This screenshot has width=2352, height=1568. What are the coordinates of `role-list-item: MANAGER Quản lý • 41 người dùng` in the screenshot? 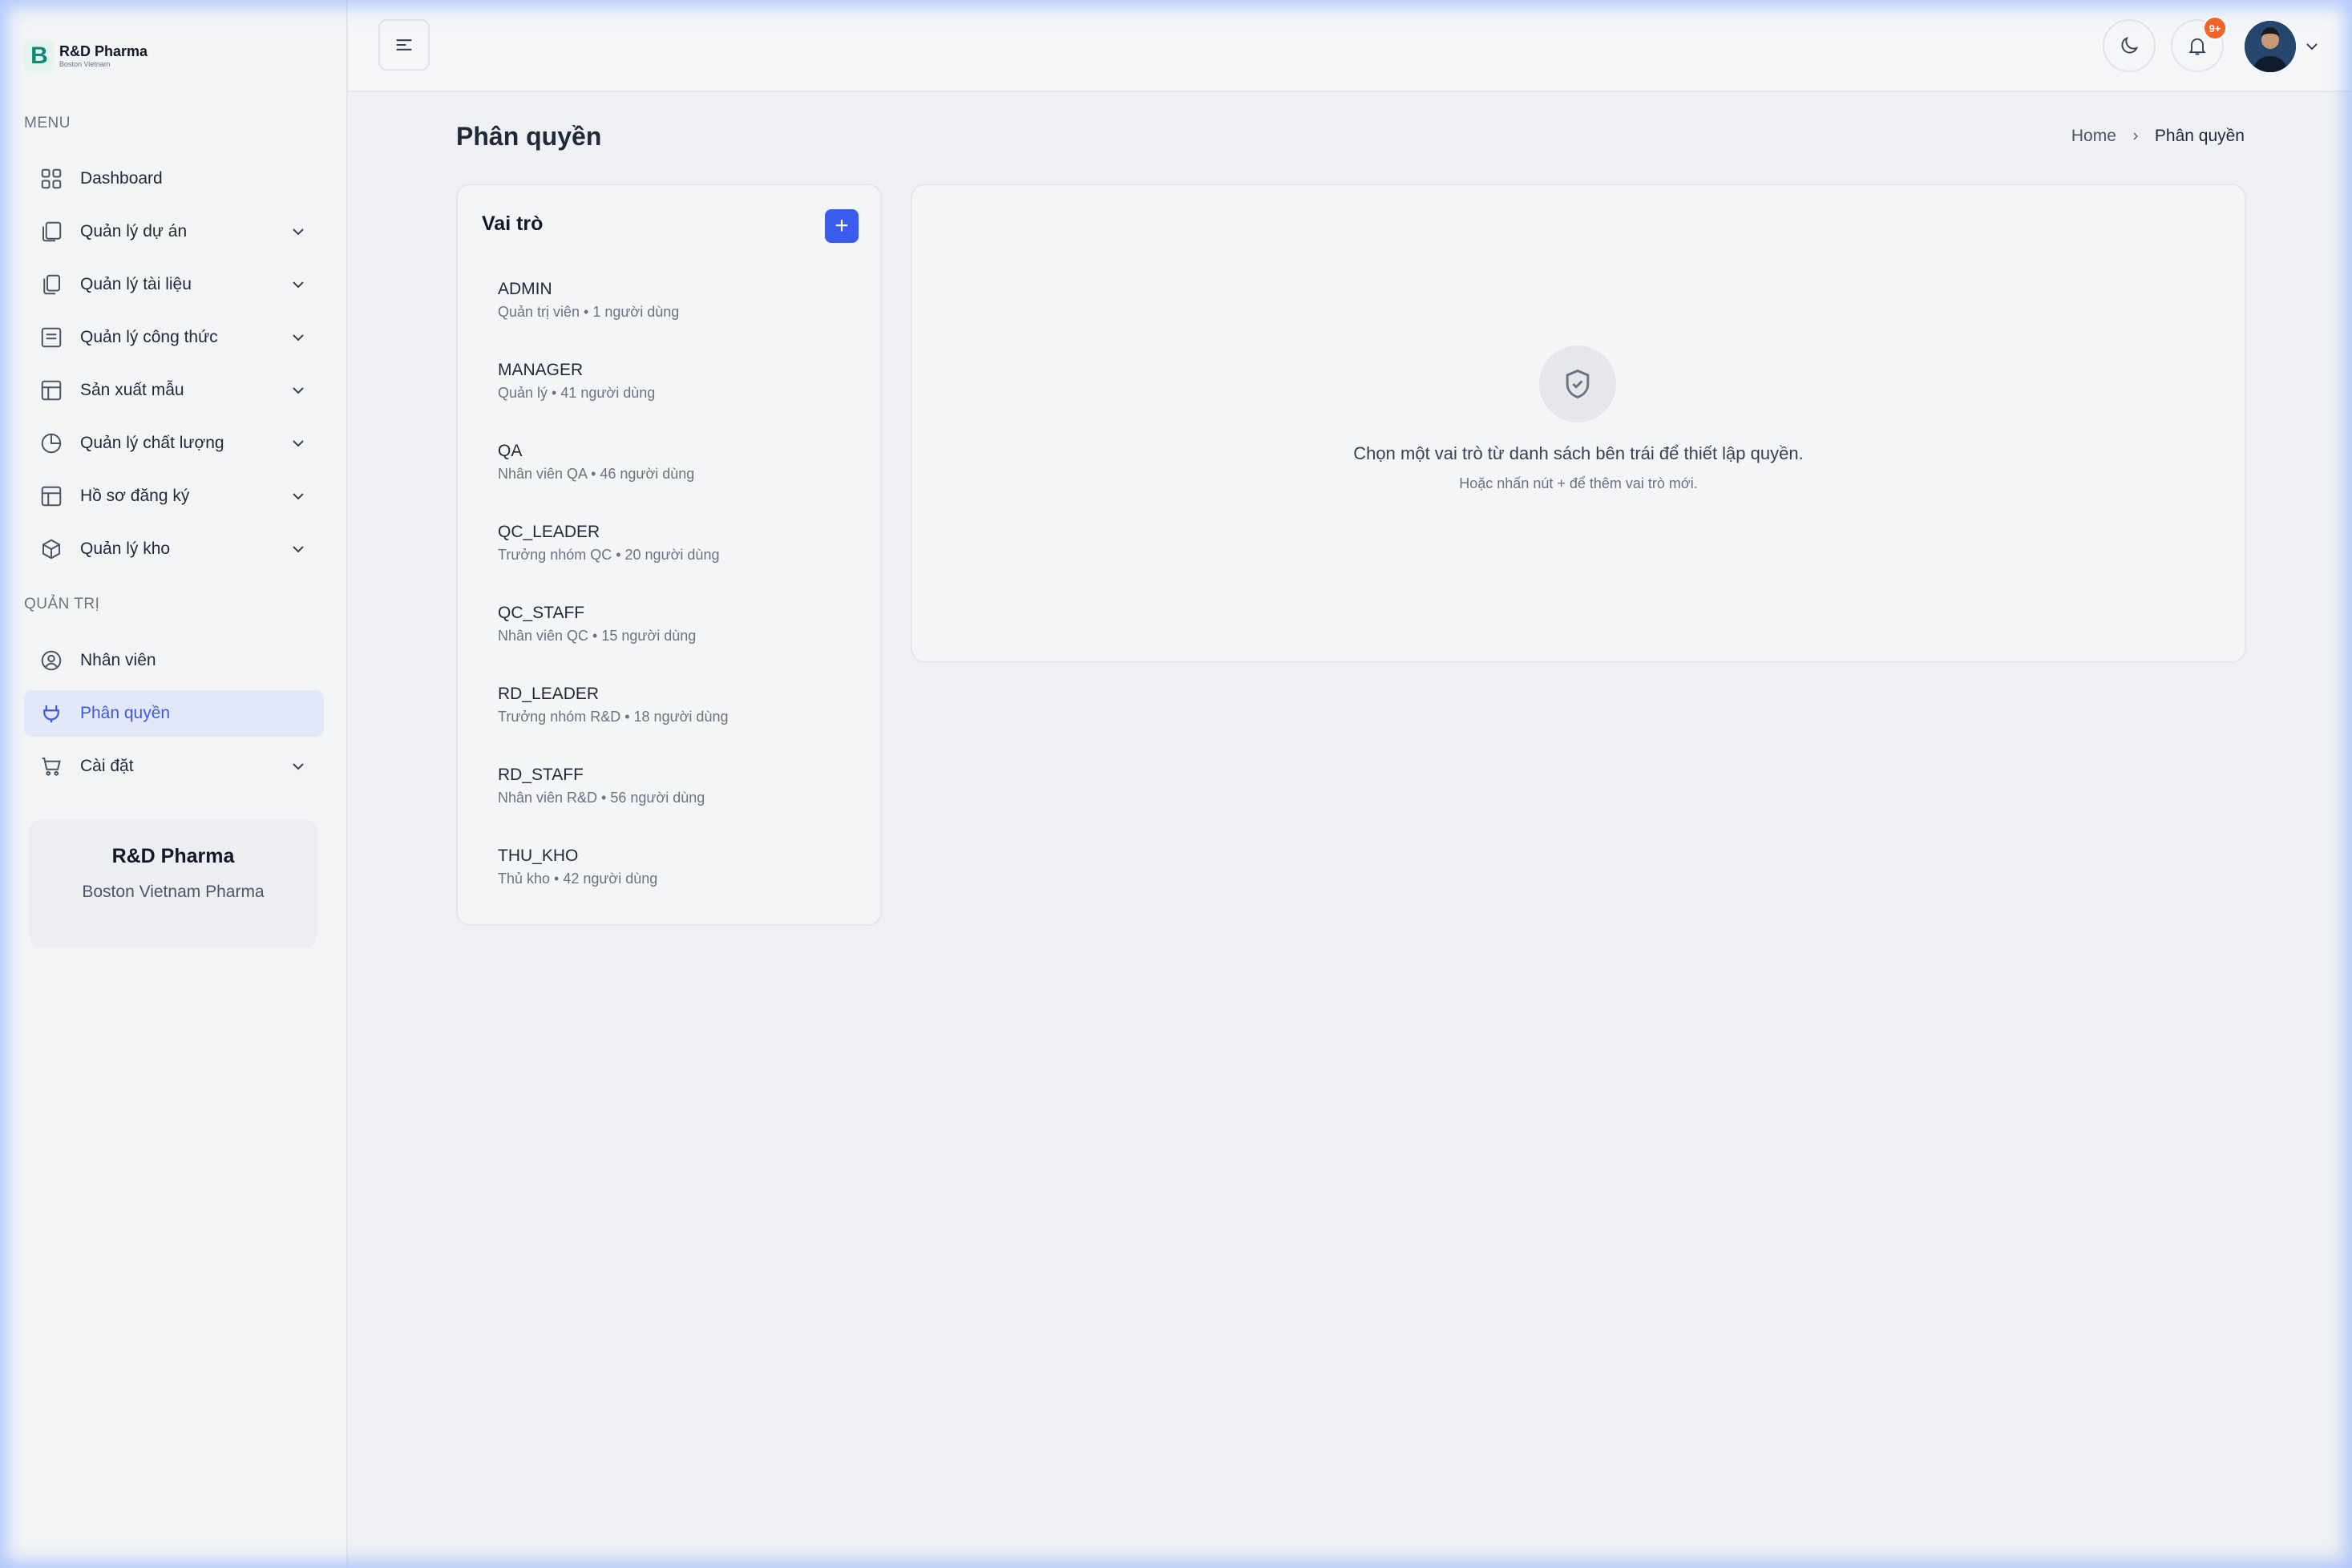 It's located at (670, 382).